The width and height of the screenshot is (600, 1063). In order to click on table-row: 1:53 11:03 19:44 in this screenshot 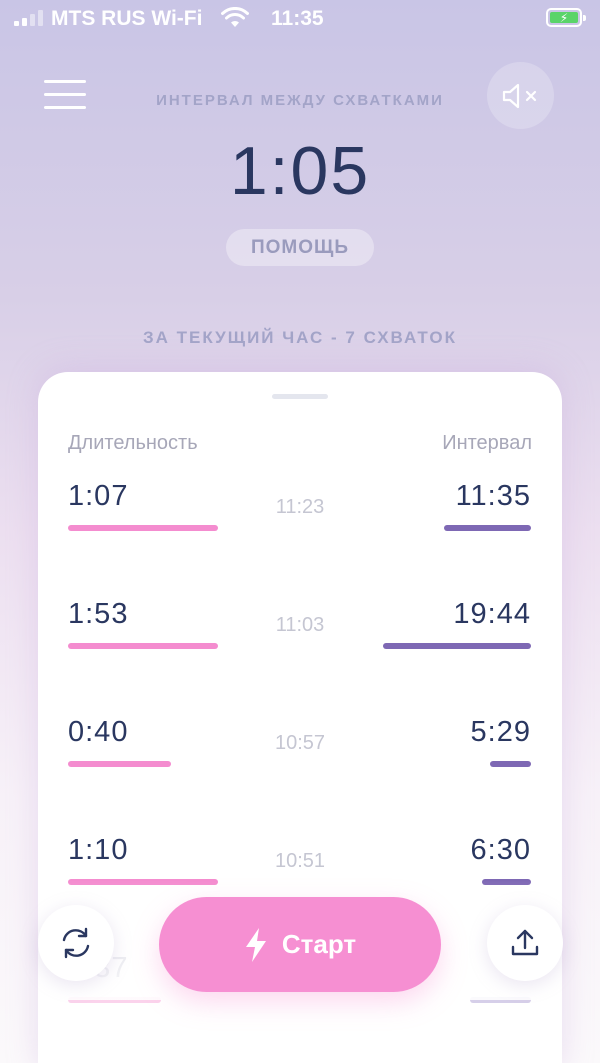, I will do `click(300, 638)`.